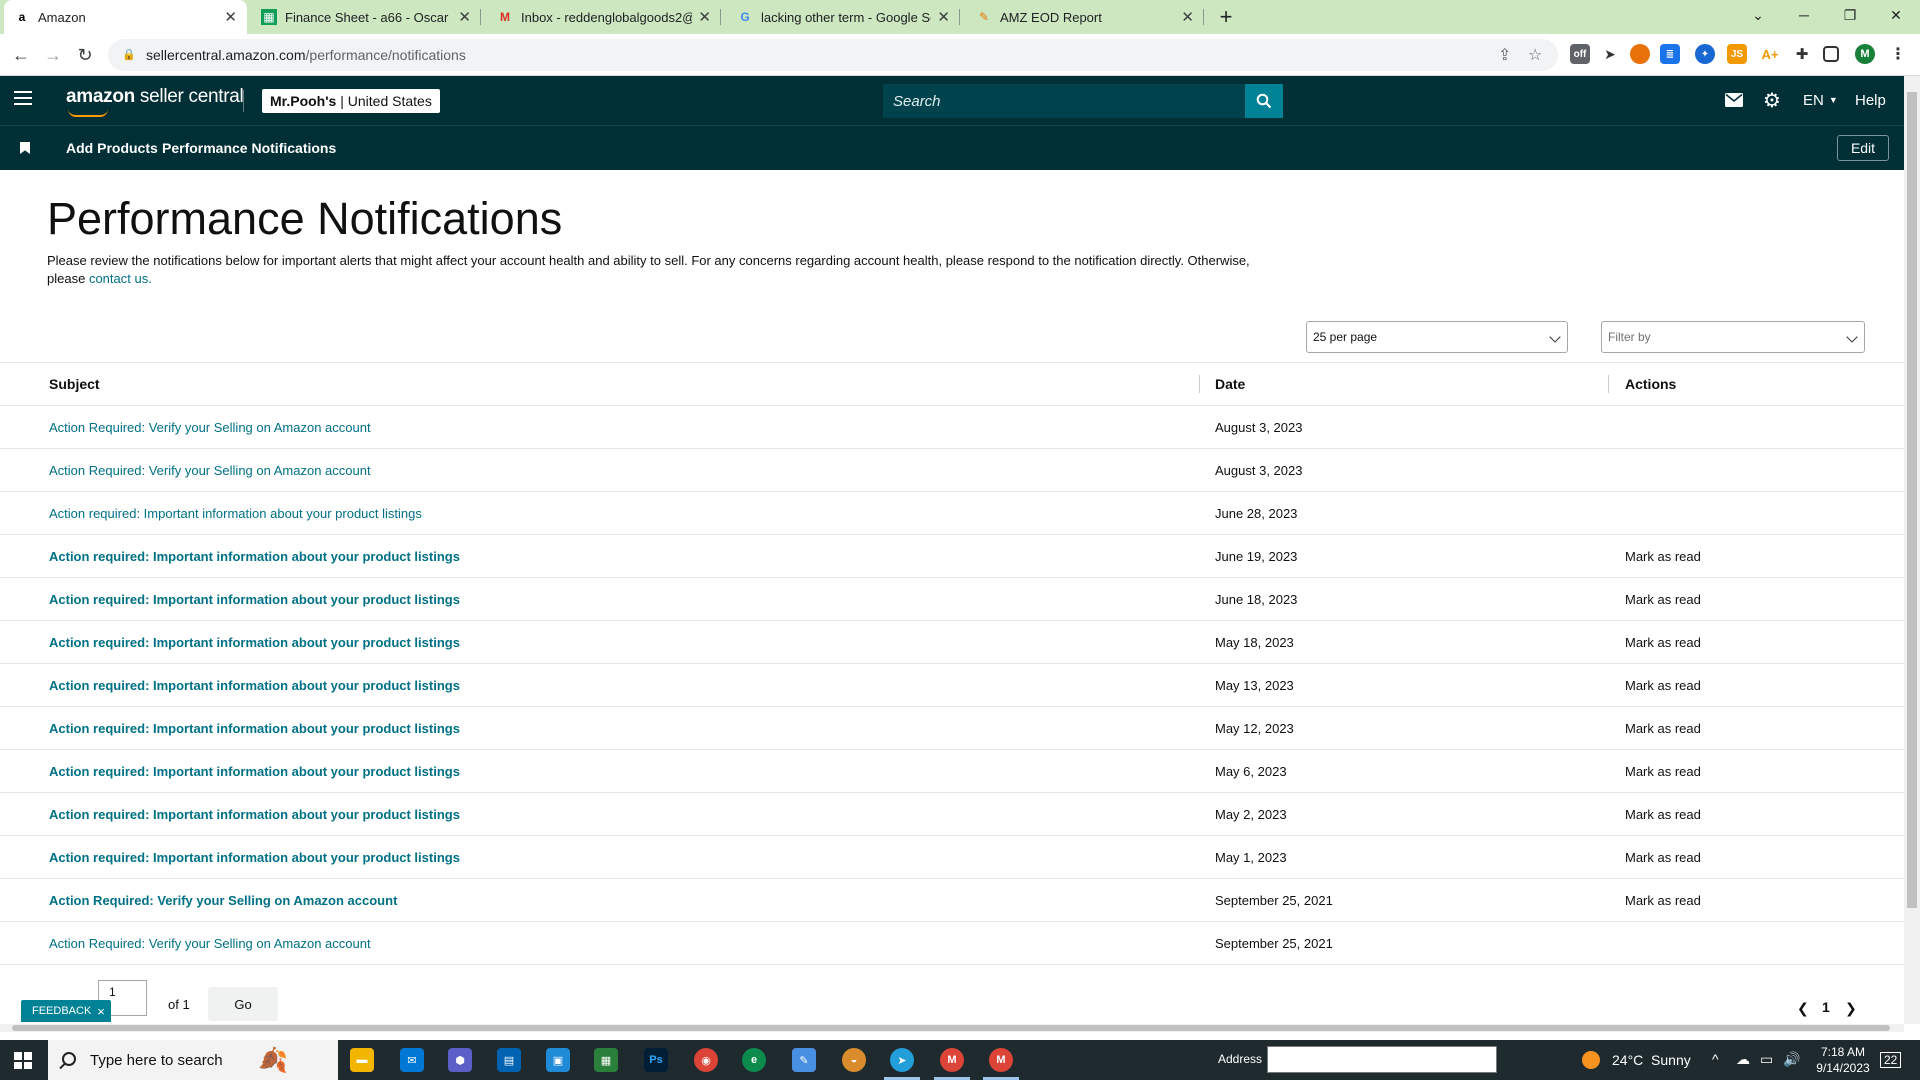  Describe the element at coordinates (1820, 100) in the screenshot. I see `language-selector: EN ▼` at that location.